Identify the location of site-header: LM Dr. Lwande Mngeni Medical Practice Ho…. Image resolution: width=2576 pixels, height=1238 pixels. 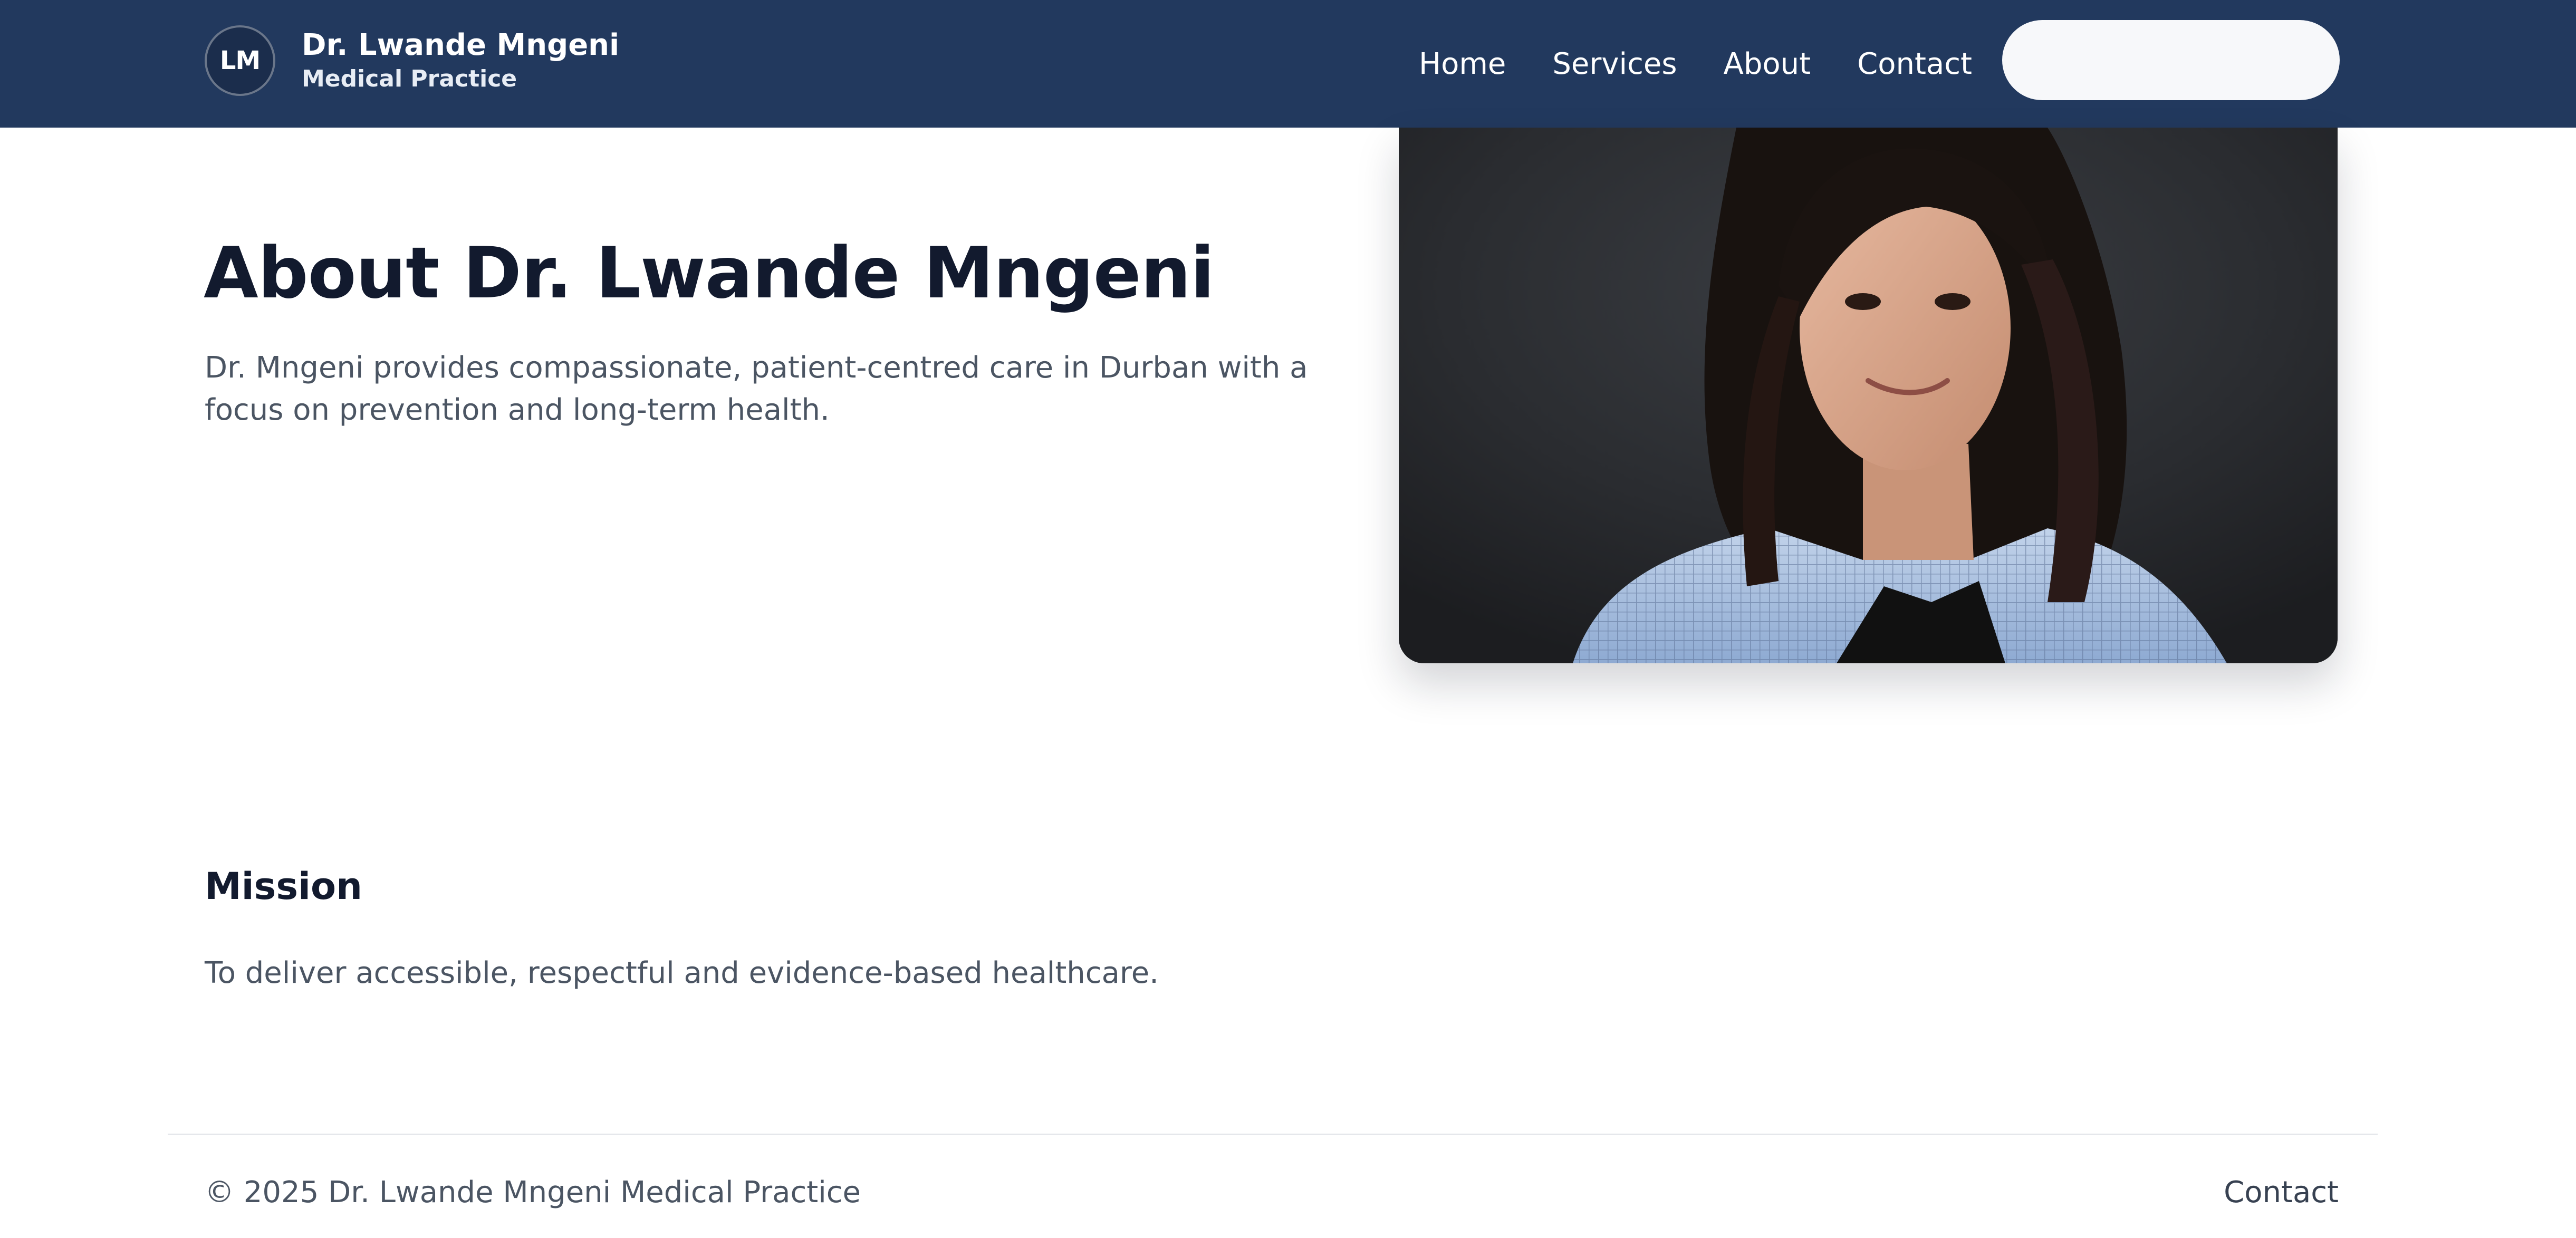
(1288, 64).